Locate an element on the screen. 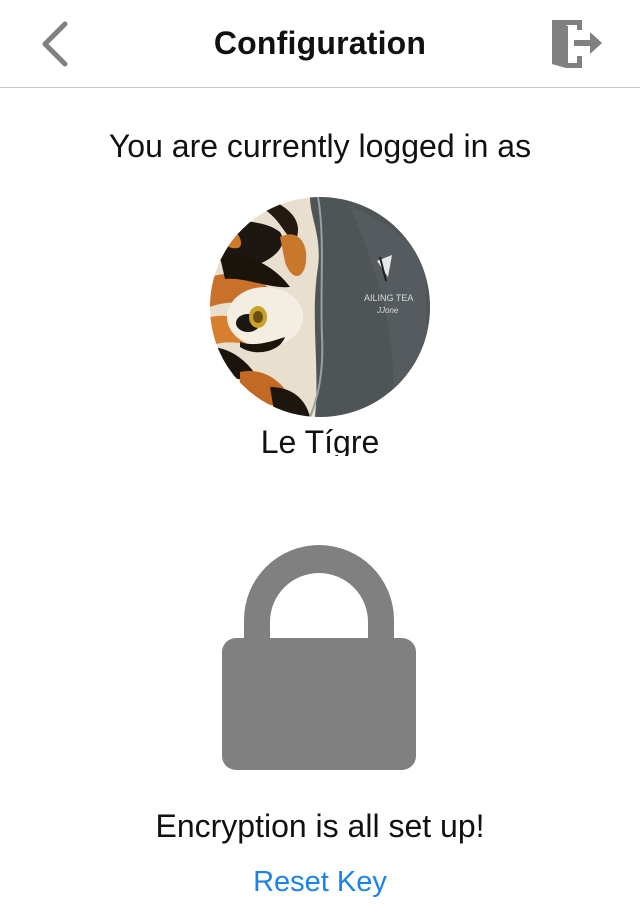  logout-door-icon is located at coordinates (577, 44).